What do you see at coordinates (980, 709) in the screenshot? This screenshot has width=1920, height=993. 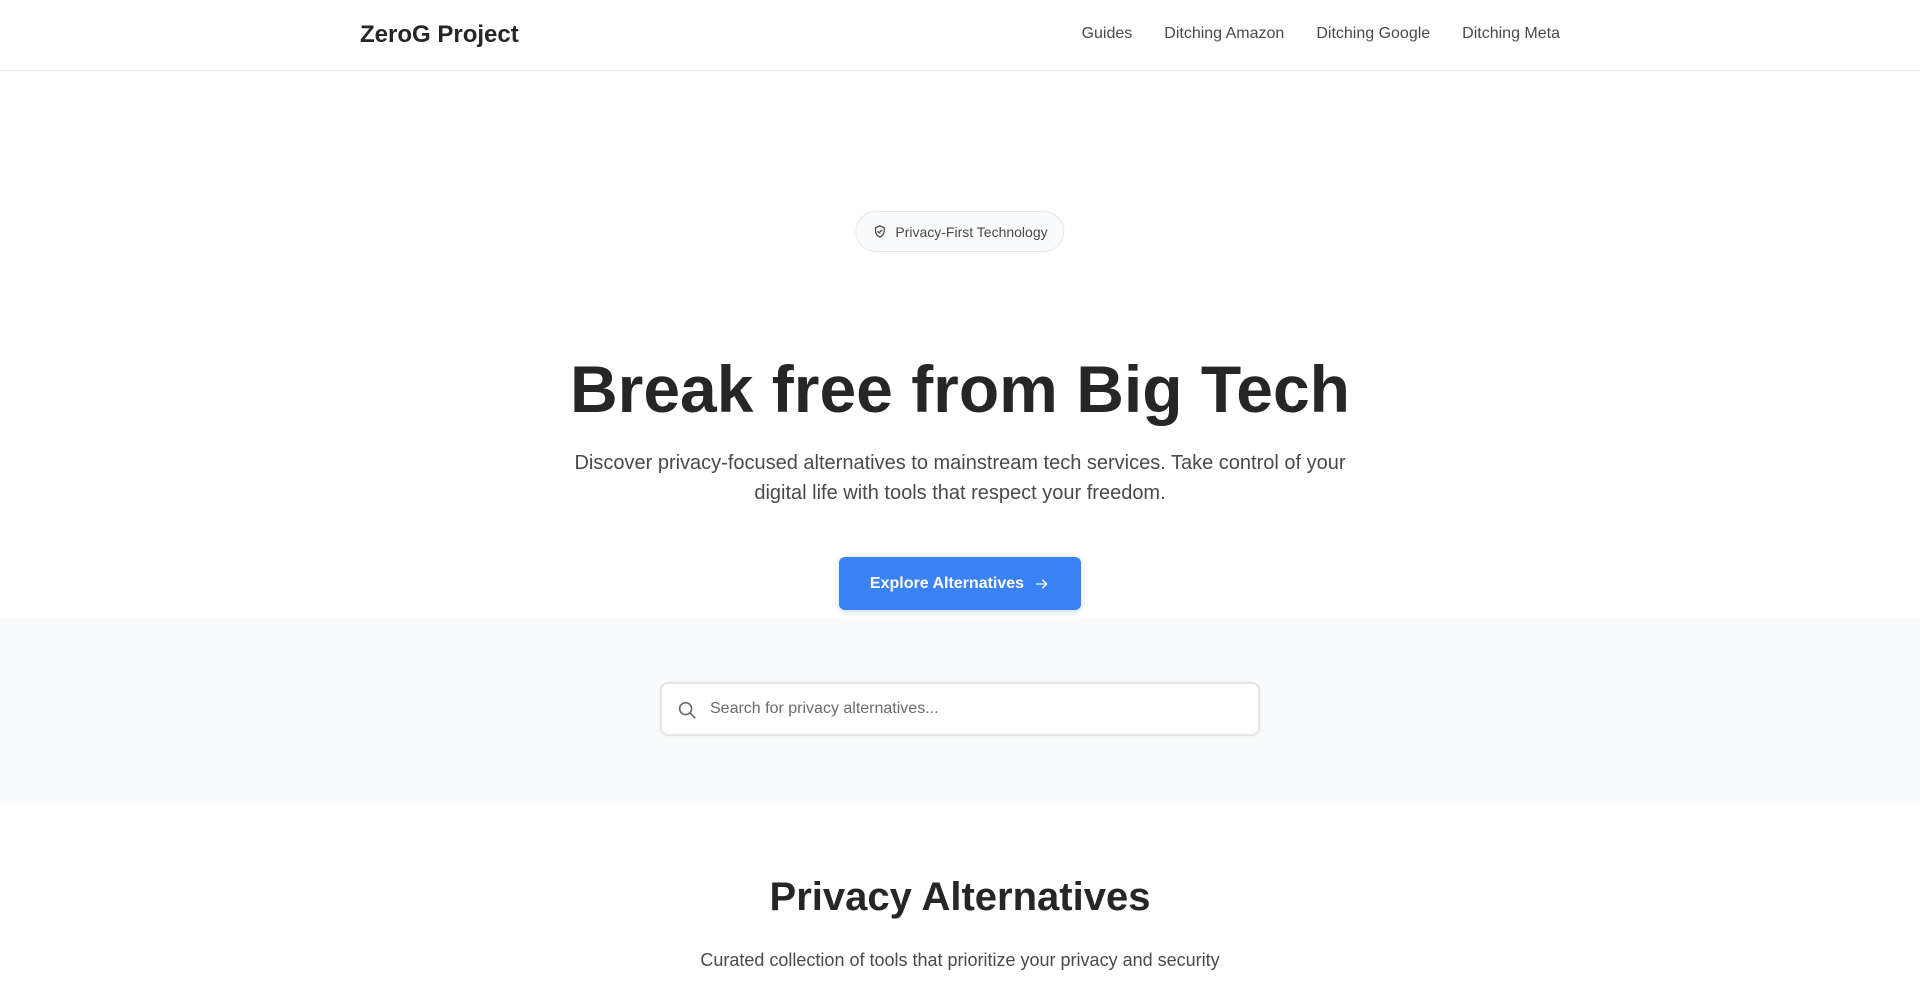 I see `search-input` at bounding box center [980, 709].